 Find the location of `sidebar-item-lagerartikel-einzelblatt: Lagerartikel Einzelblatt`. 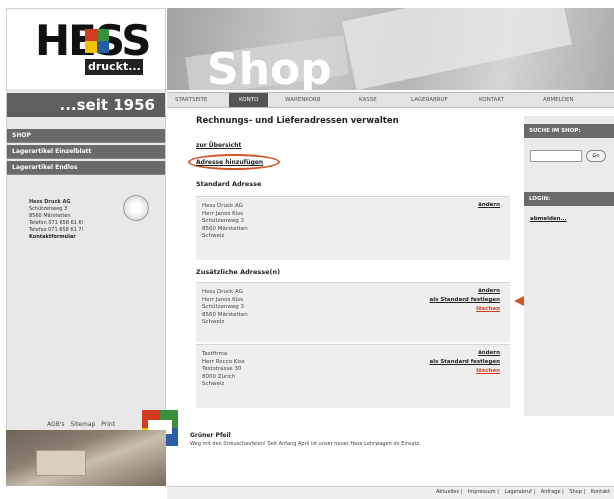

sidebar-item-lagerartikel-einzelblatt: Lagerartikel Einzelblatt is located at coordinates (86, 152).